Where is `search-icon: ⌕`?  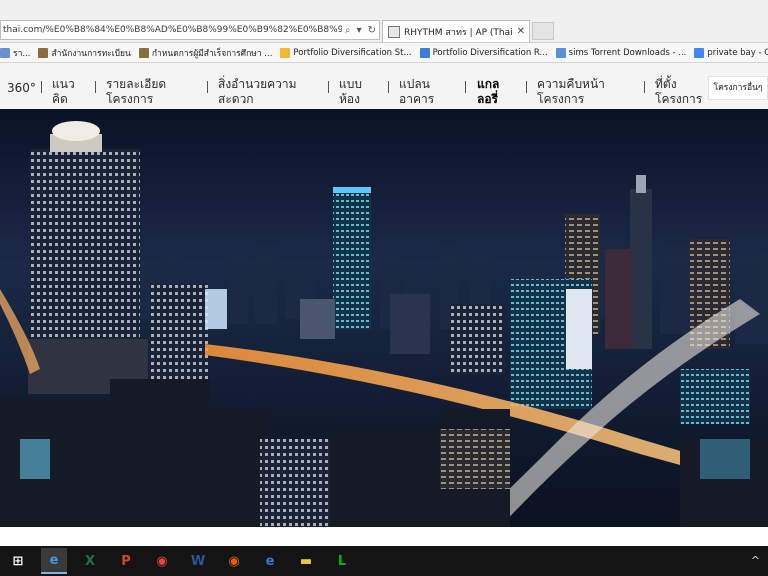
search-icon: ⌕ is located at coordinates (348, 30).